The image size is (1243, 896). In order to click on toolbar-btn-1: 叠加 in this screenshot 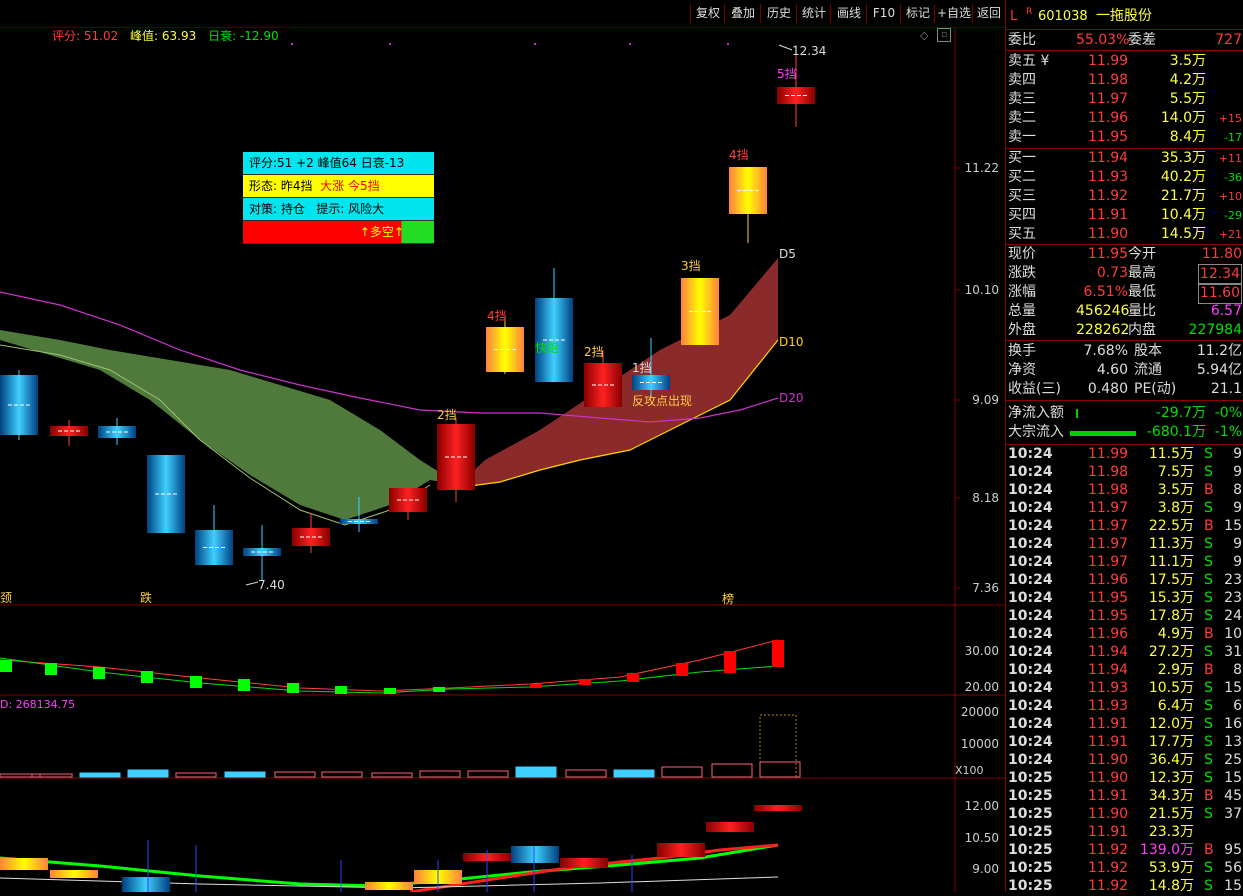, I will do `click(742, 13)`.